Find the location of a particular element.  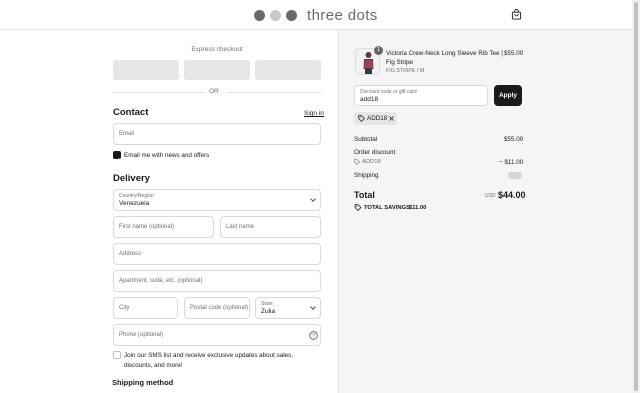

country-value: Venezuela is located at coordinates (134, 203).